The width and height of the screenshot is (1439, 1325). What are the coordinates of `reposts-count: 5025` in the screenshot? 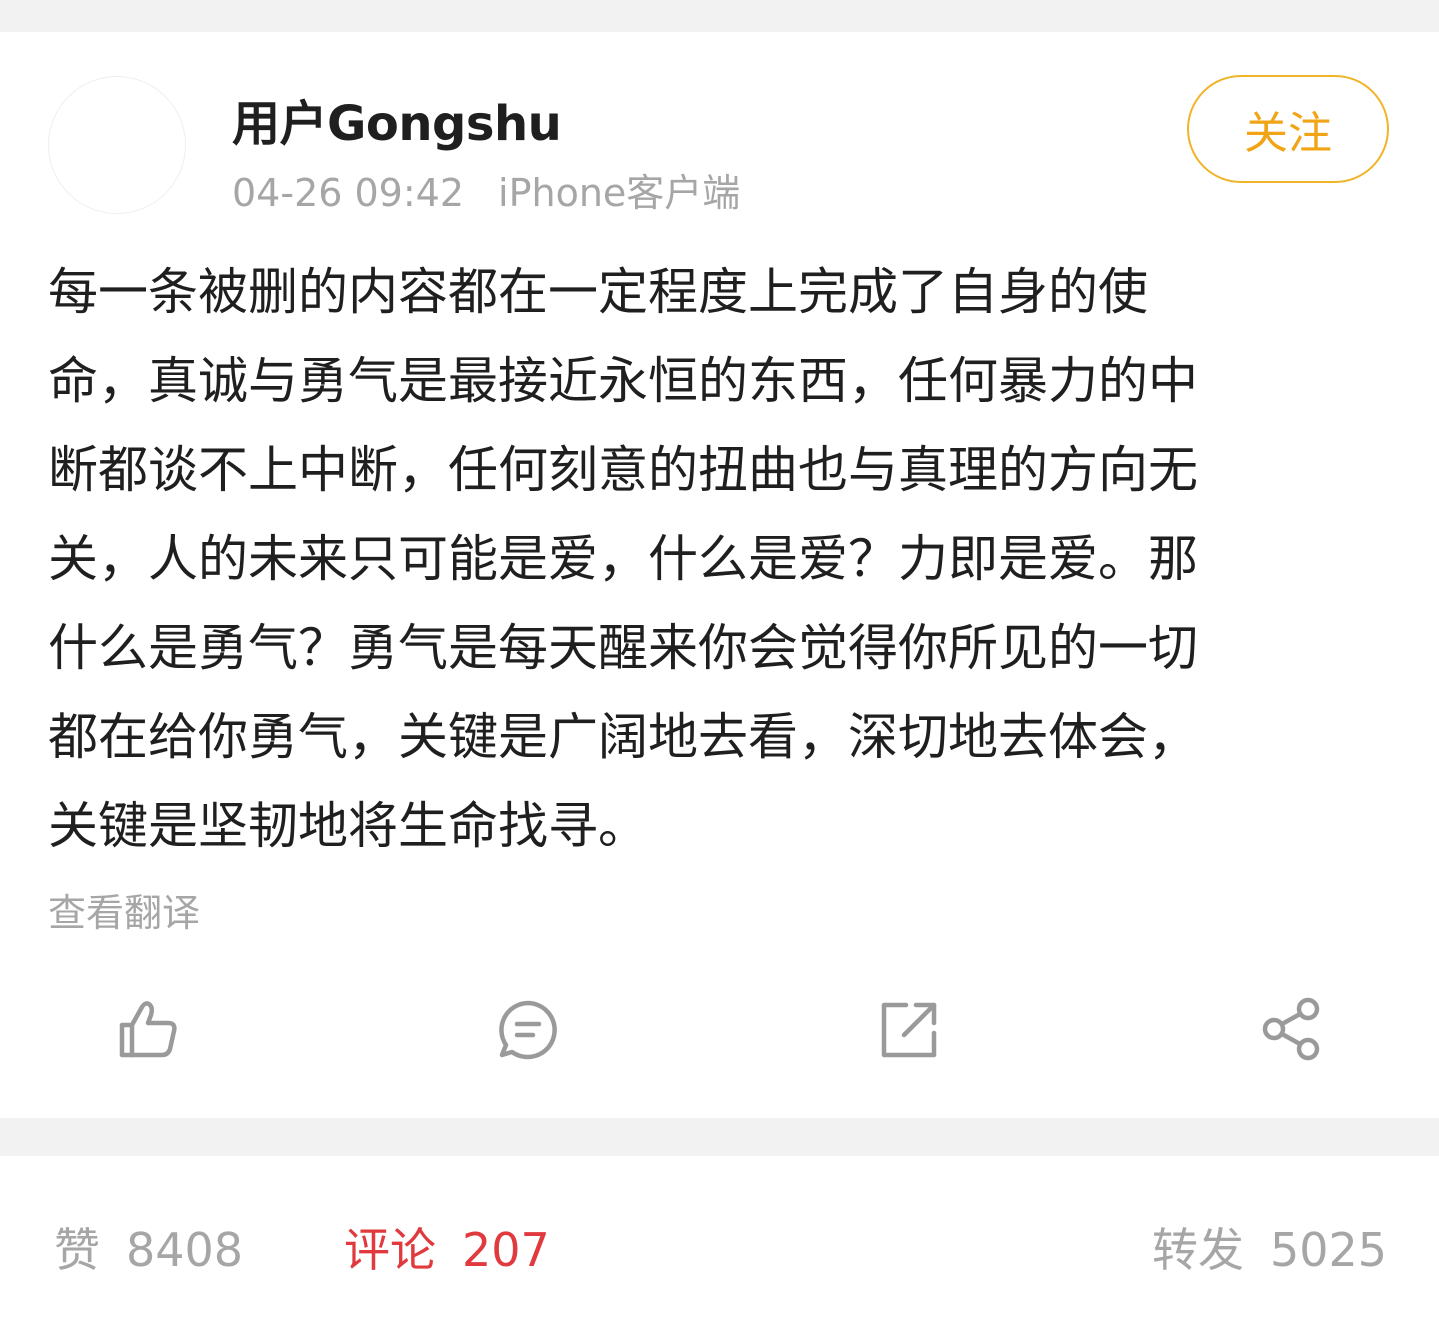 It's located at (1329, 1250).